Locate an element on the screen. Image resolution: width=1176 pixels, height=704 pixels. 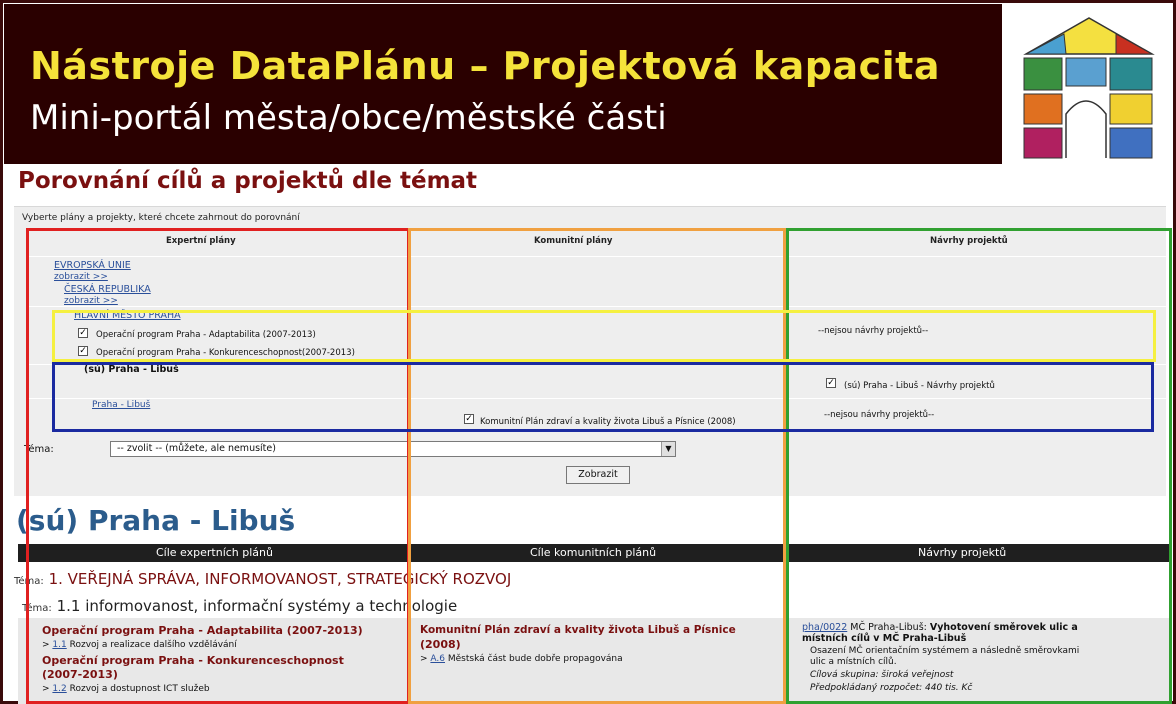
banner-subtitle: Mini-portál města/obce/městské části is located at coordinates (348, 118).